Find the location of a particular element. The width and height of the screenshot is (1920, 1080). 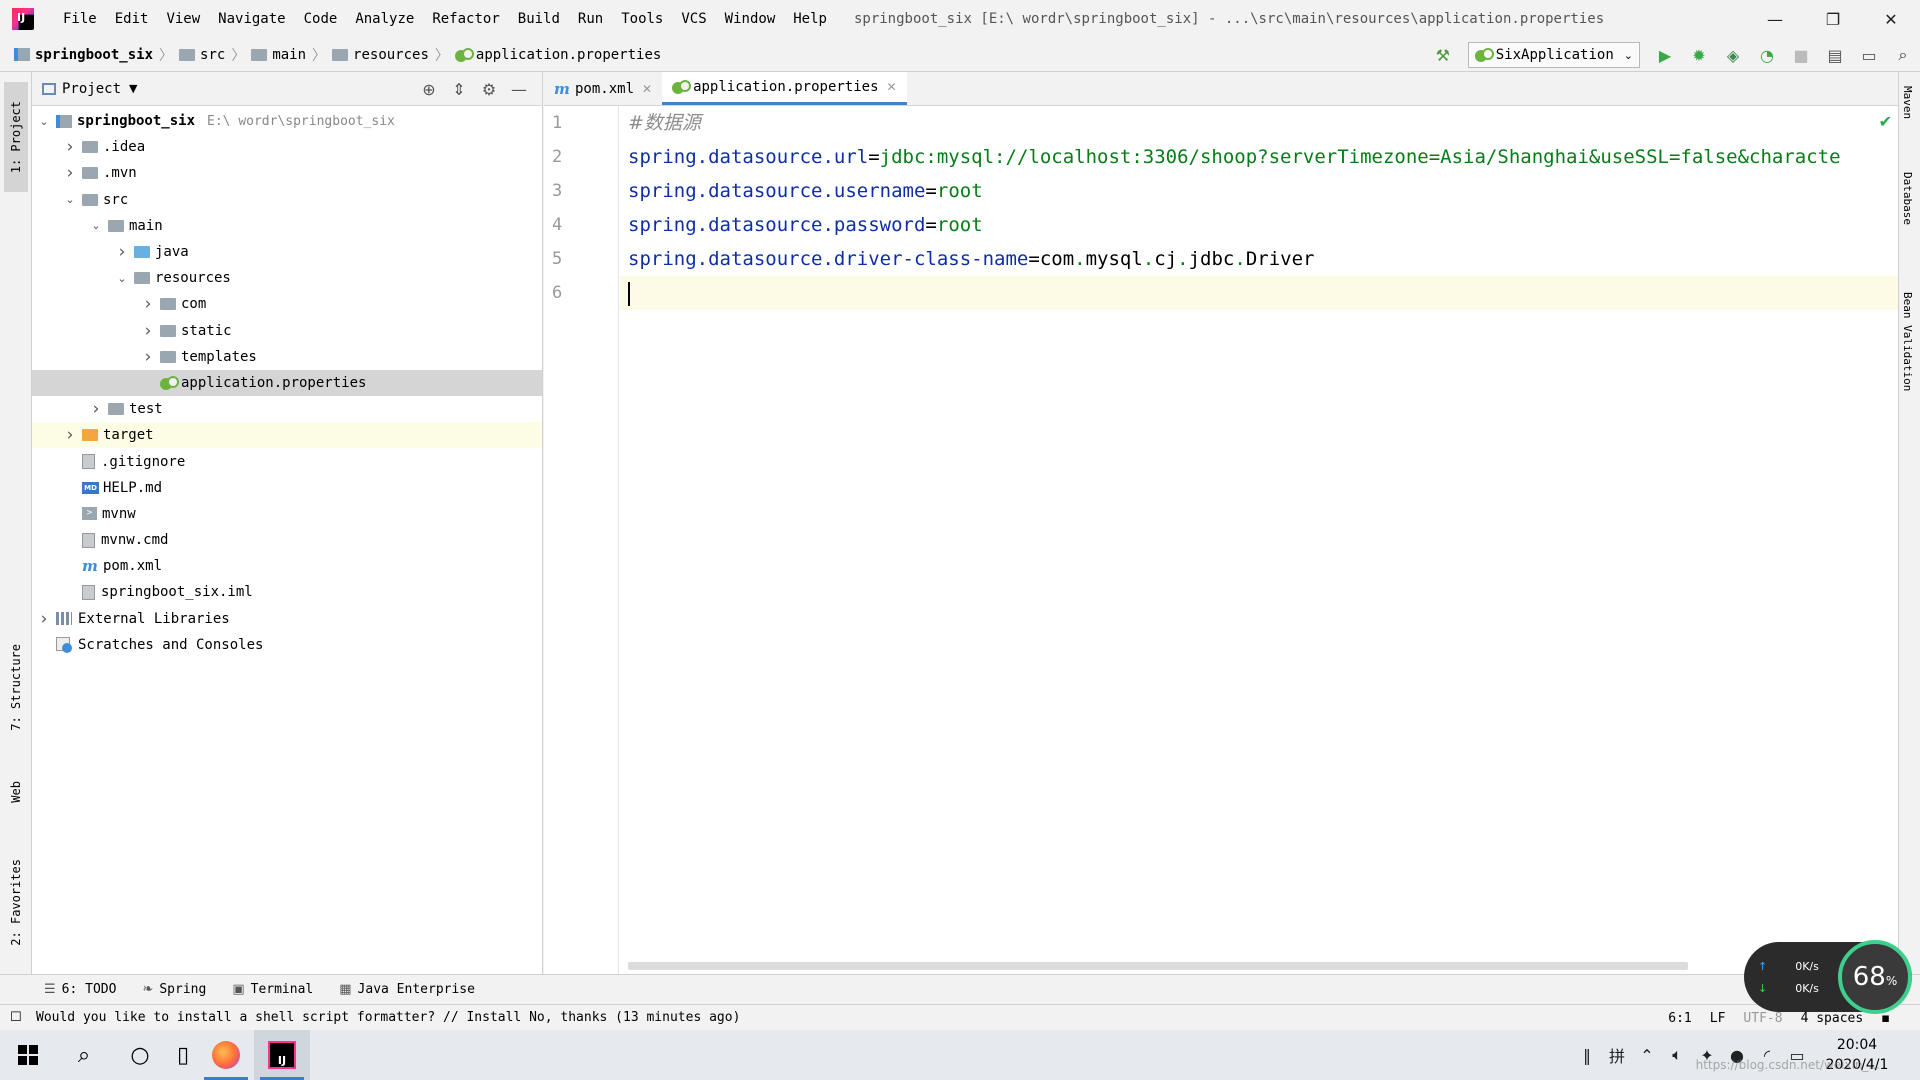

breadcrumb-item: src 〉 is located at coordinates (212, 55).